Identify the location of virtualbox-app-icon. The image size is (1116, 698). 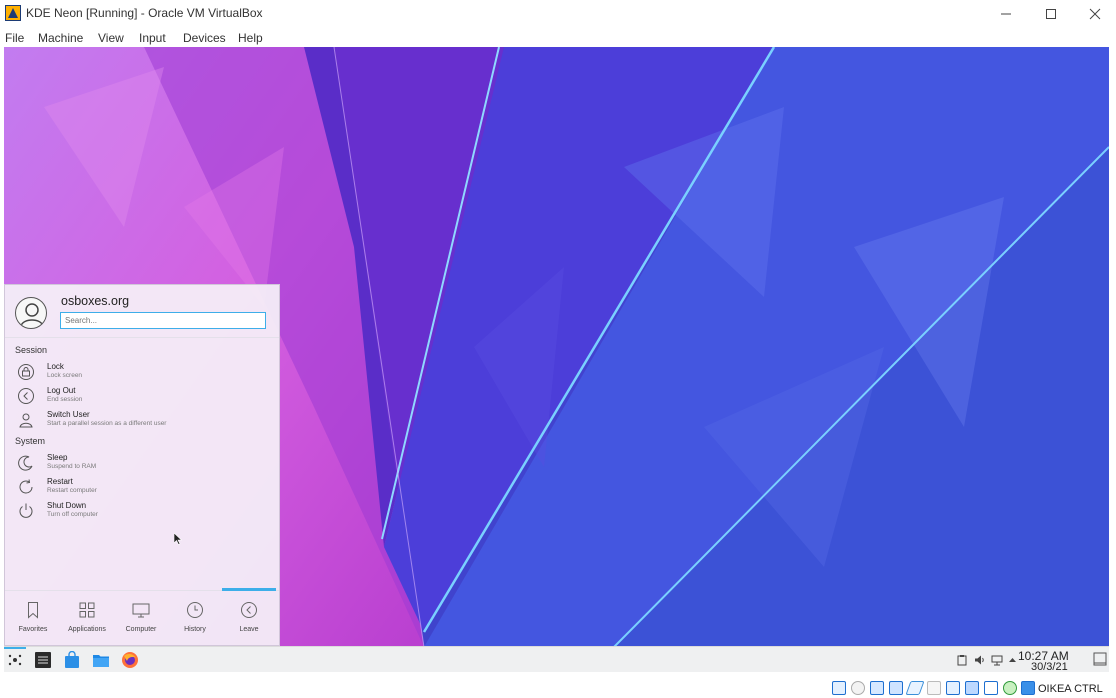
(13, 13).